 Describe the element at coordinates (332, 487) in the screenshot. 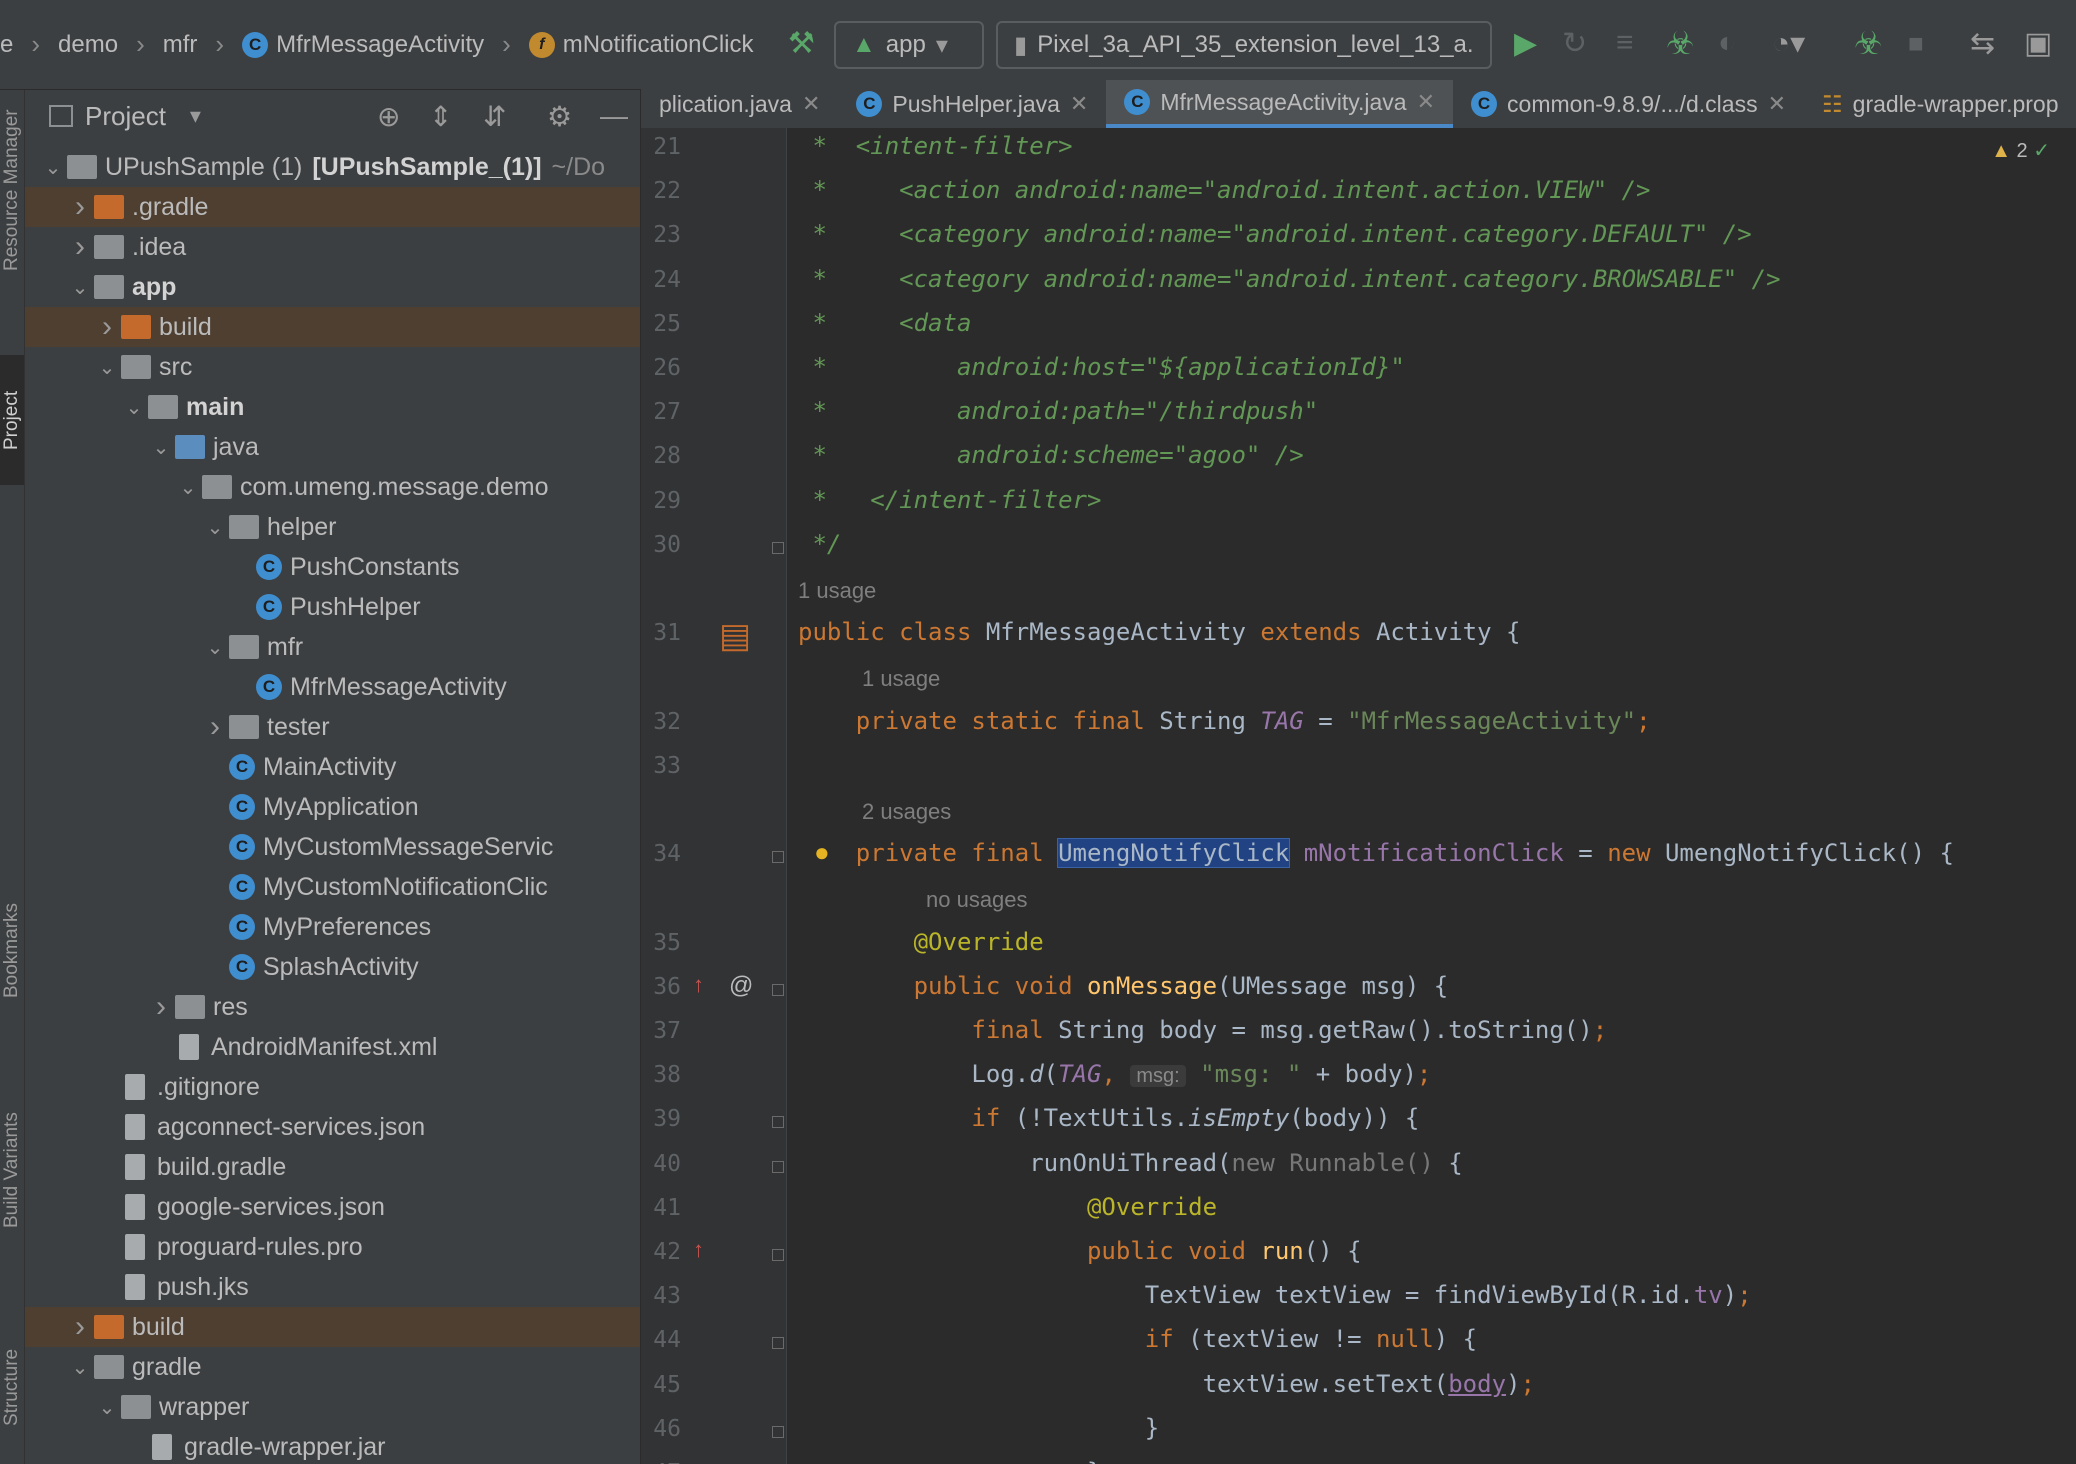

I see `tree-node: ⌄ com.umeng.message.demo` at that location.